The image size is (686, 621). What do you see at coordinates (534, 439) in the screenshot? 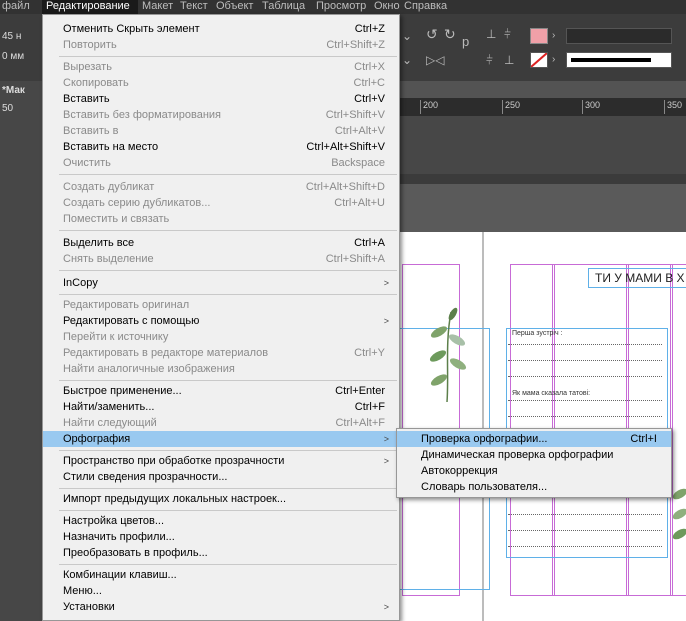
I see `submenu-item-check-spelling: Проверка орфографии... Ctrl+I` at bounding box center [534, 439].